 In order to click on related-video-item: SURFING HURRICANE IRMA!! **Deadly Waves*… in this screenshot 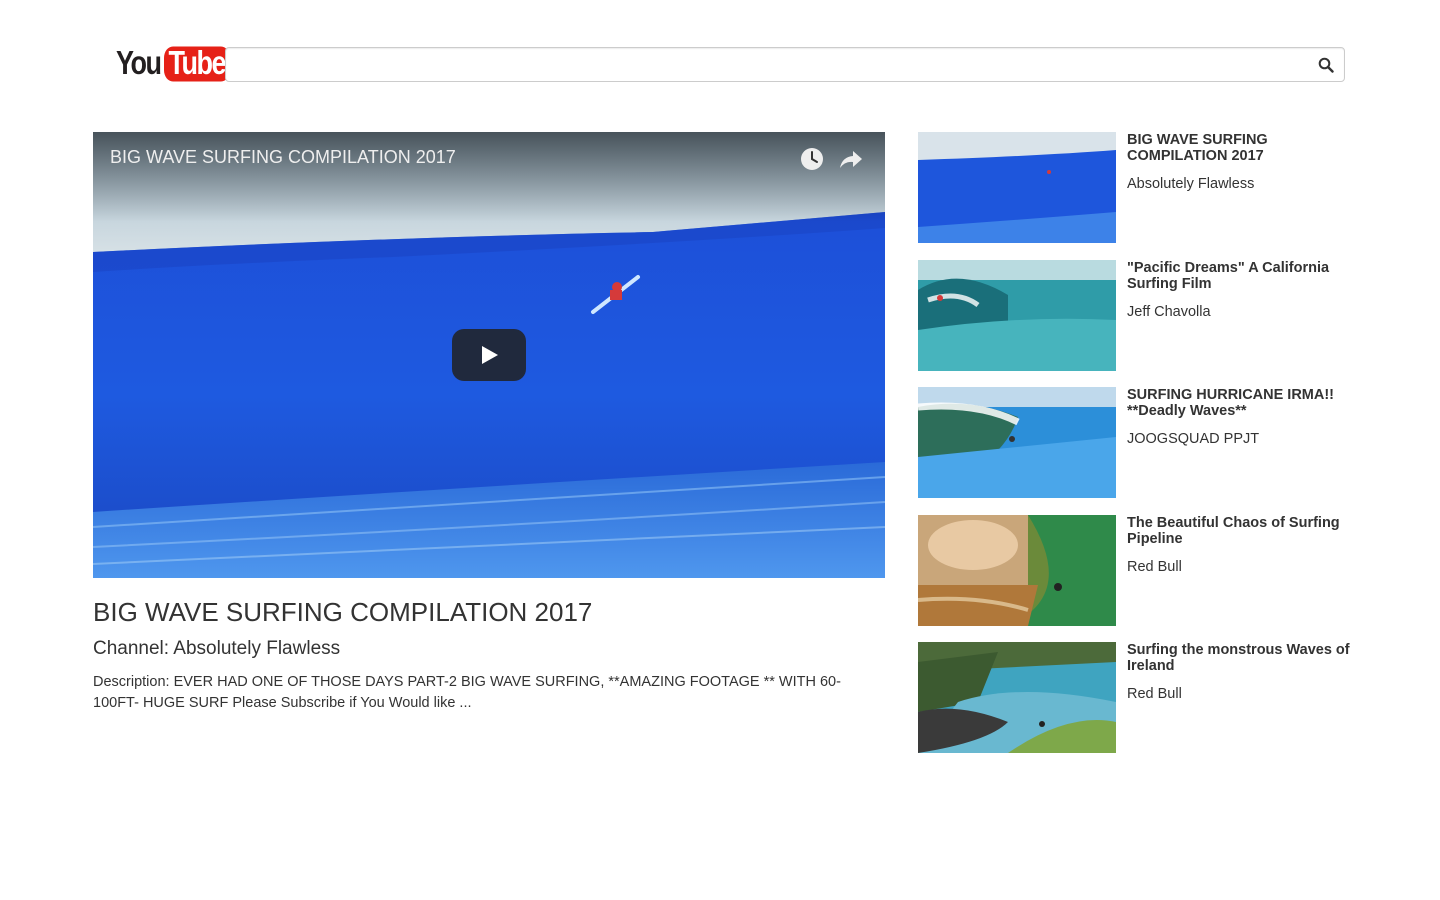, I will do `click(1138, 442)`.